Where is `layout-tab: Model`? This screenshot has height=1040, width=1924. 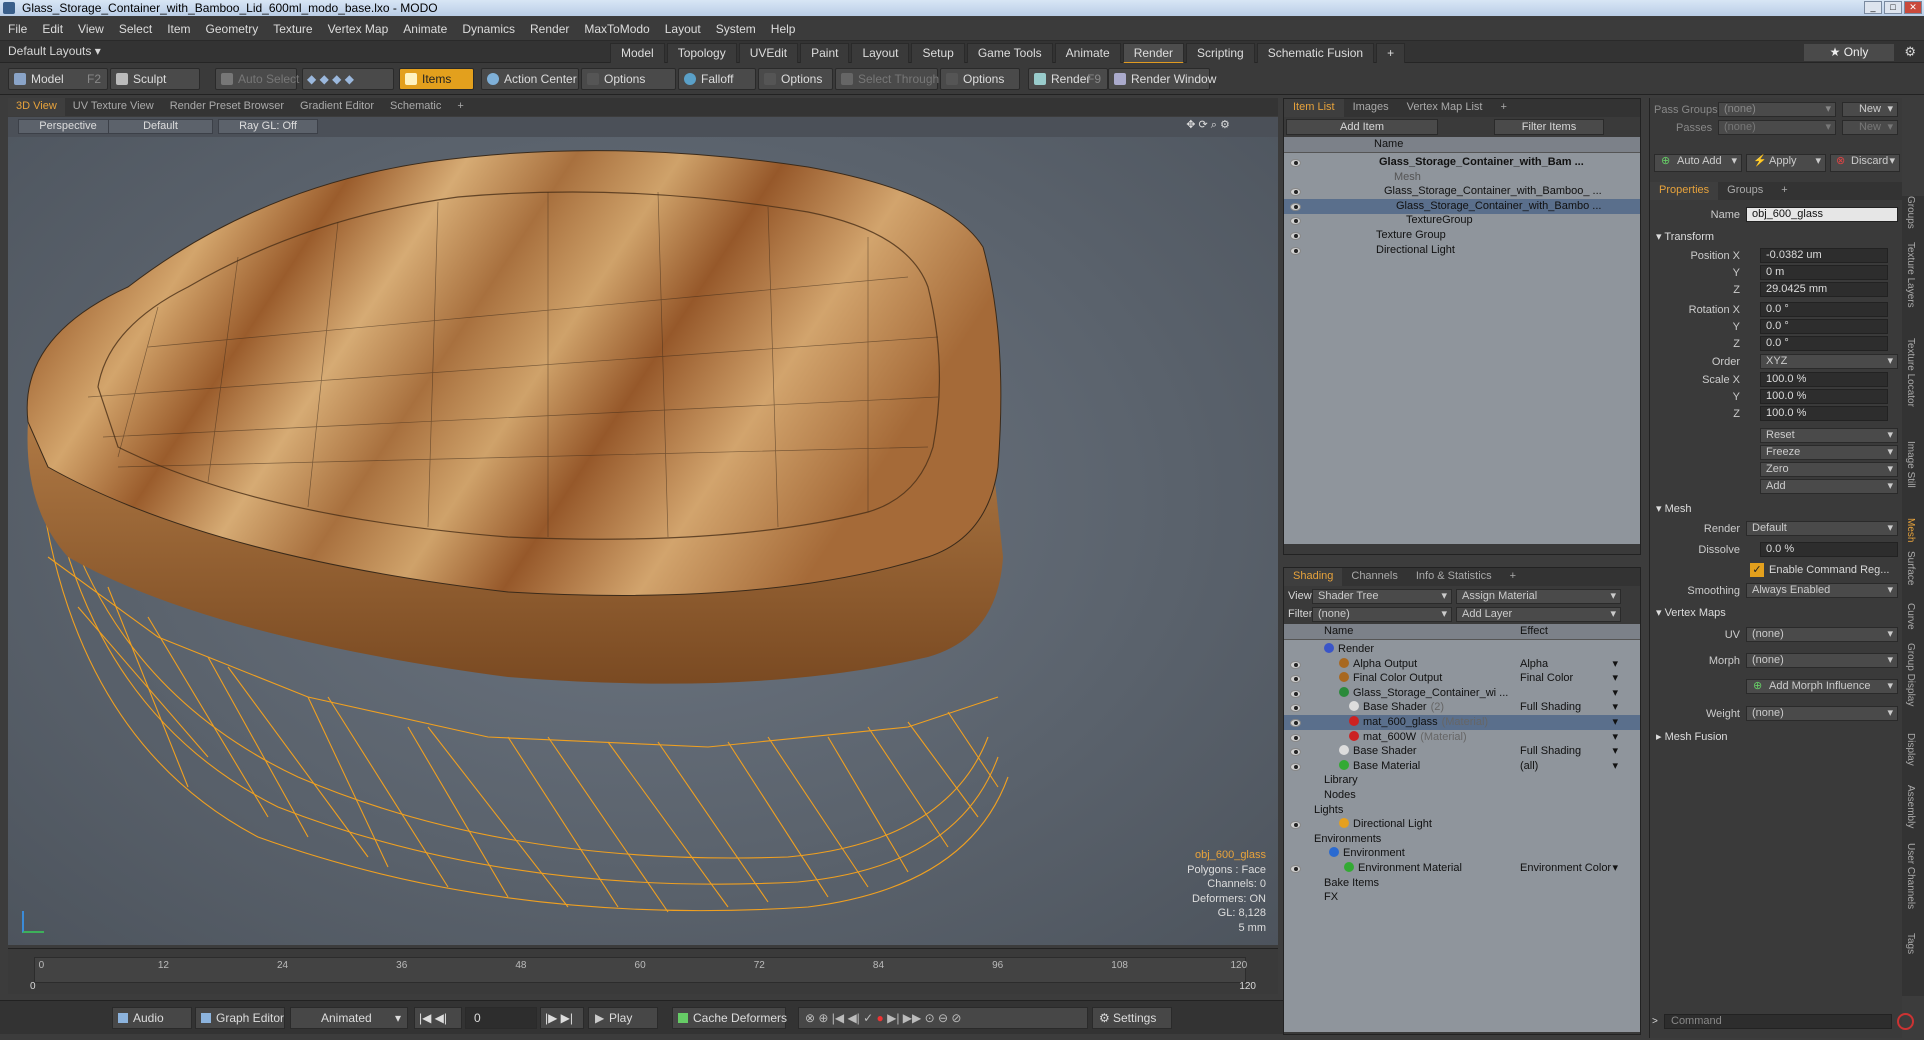 layout-tab: Model is located at coordinates (637, 53).